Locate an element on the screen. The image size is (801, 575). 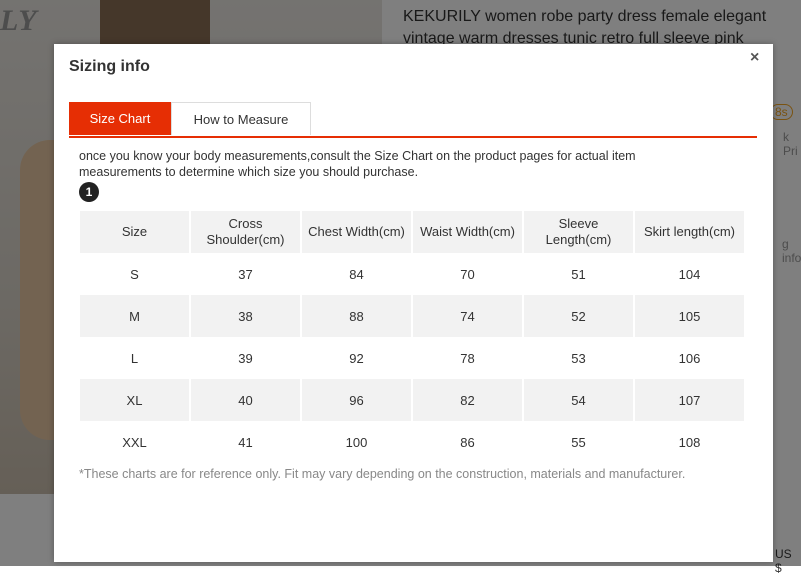
cell-cross-shoulder: 40 is located at coordinates (245, 400).